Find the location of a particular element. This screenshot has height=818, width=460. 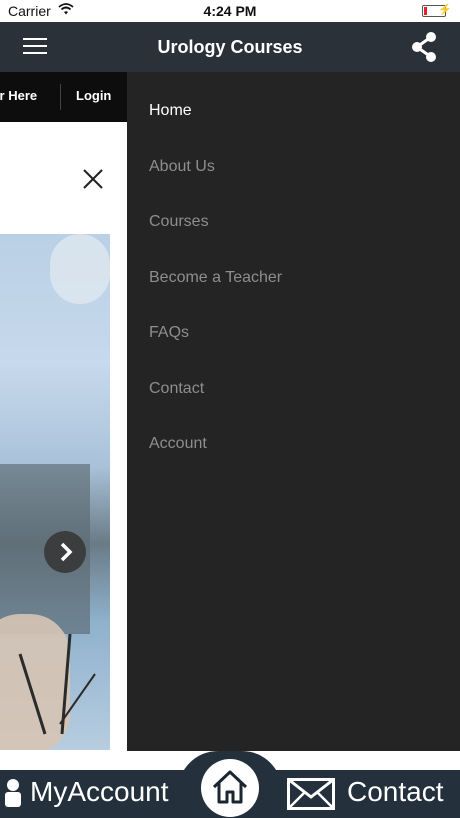

status-bar: Carrier 4:24 PM ⚡ is located at coordinates (230, 11).